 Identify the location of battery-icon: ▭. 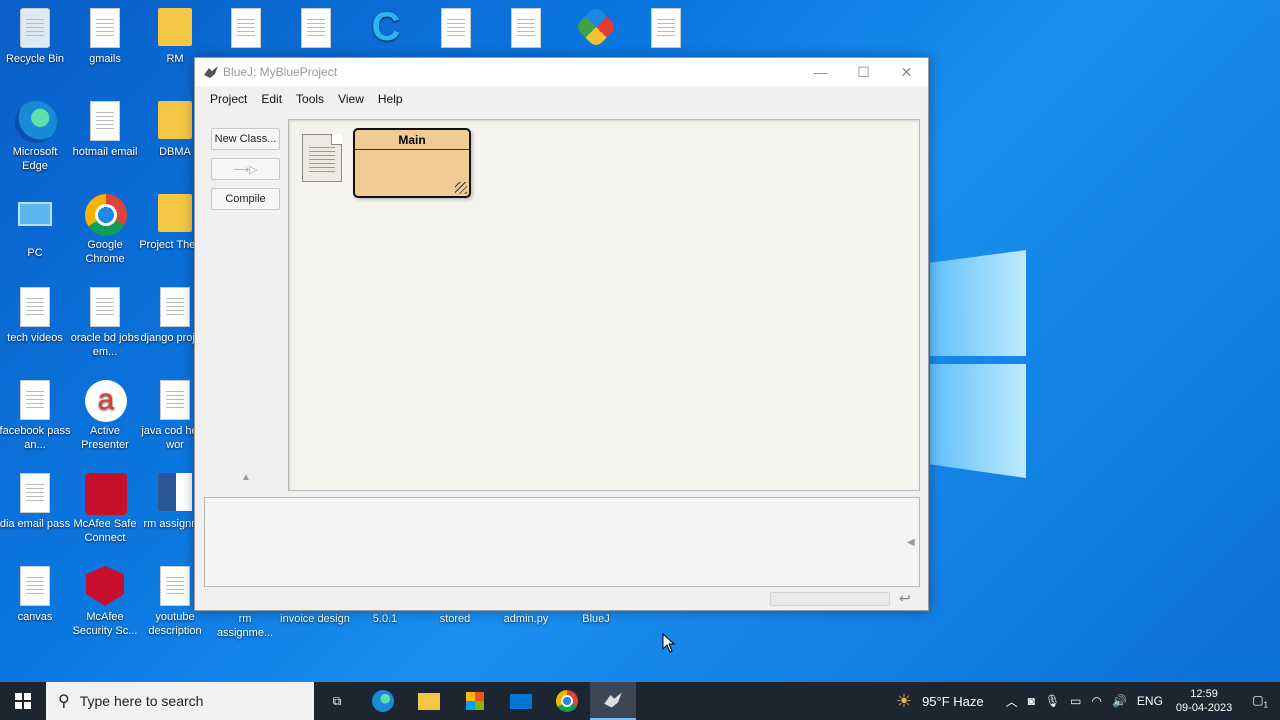
(1075, 701).